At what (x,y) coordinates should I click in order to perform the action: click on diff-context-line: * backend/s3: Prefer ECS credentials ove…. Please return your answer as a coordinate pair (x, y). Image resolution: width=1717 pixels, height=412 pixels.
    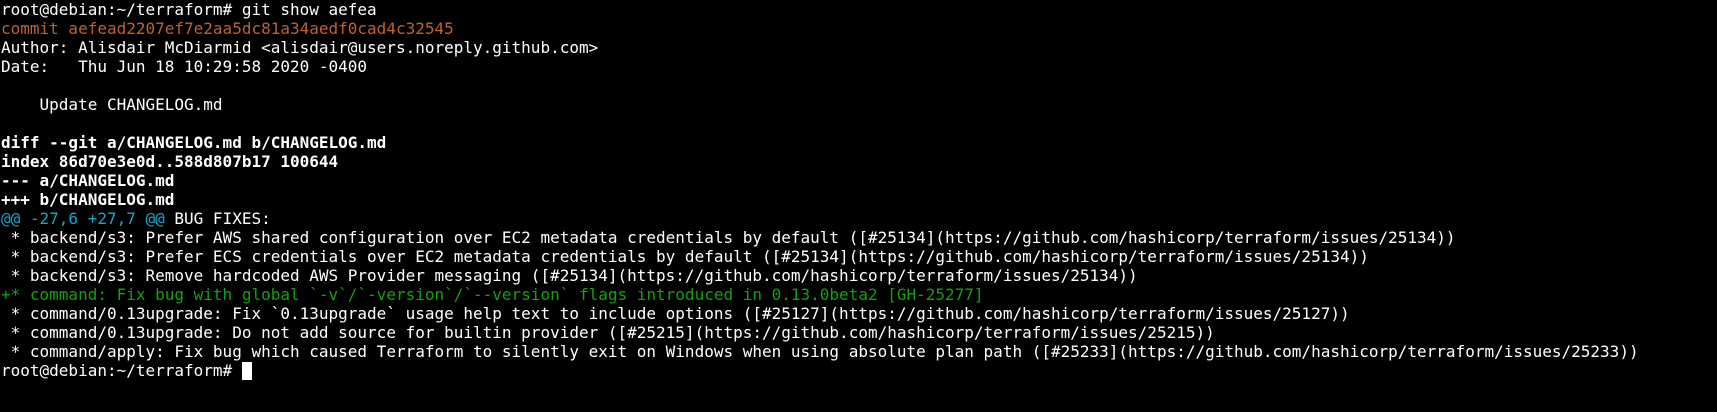
    Looking at the image, I should click on (685, 256).